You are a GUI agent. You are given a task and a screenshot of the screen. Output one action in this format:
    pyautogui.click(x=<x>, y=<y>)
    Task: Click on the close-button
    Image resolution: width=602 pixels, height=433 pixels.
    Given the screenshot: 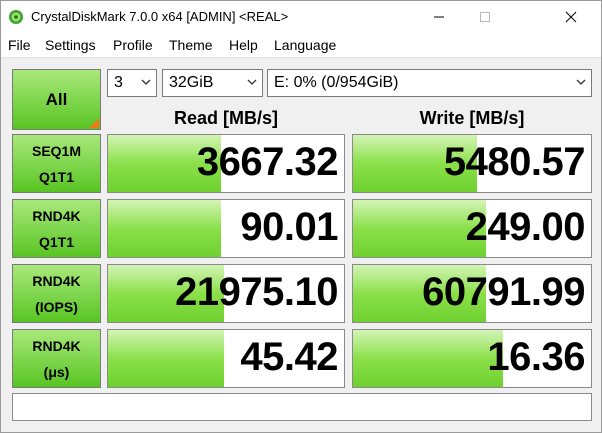 What is the action you would take?
    pyautogui.click(x=571, y=17)
    